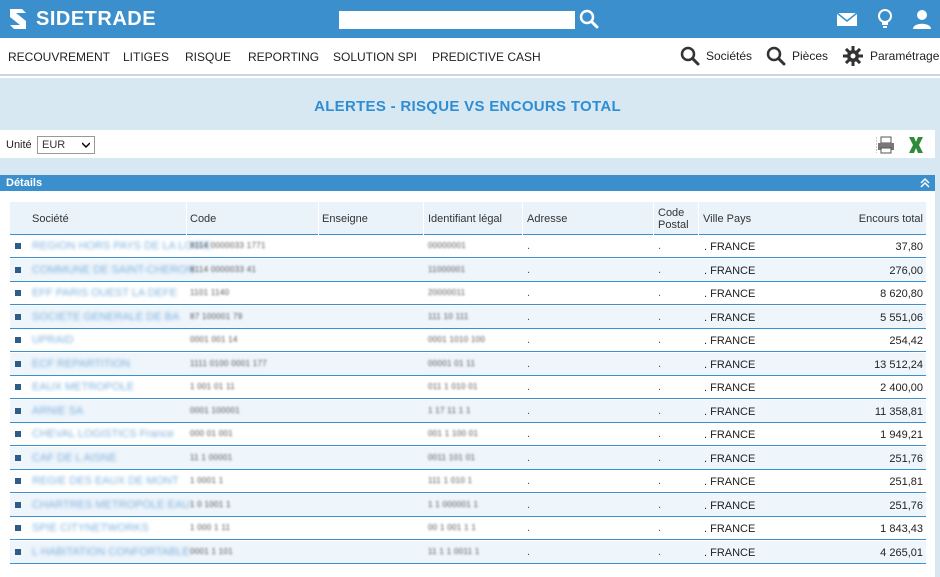 The image size is (940, 577). Describe the element at coordinates (465, 219) in the screenshot. I see `column-header-identifiant-legal: Identifiant légal` at that location.